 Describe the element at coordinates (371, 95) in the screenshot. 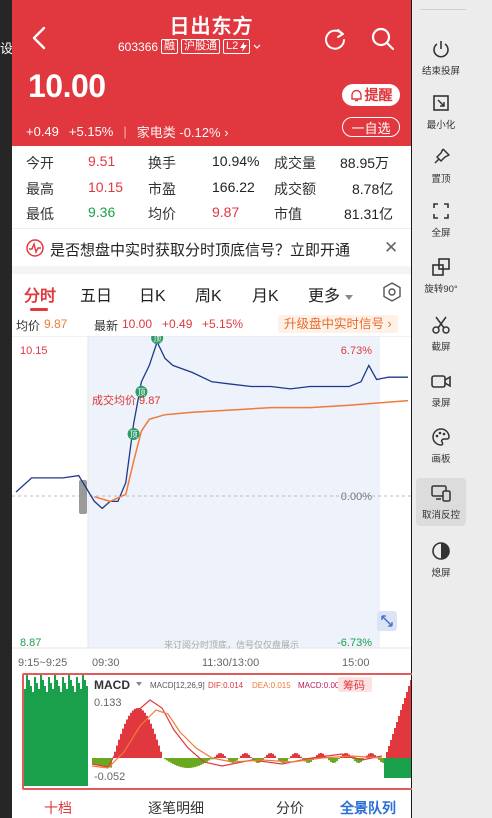

I see `remind-button: 提醒` at that location.